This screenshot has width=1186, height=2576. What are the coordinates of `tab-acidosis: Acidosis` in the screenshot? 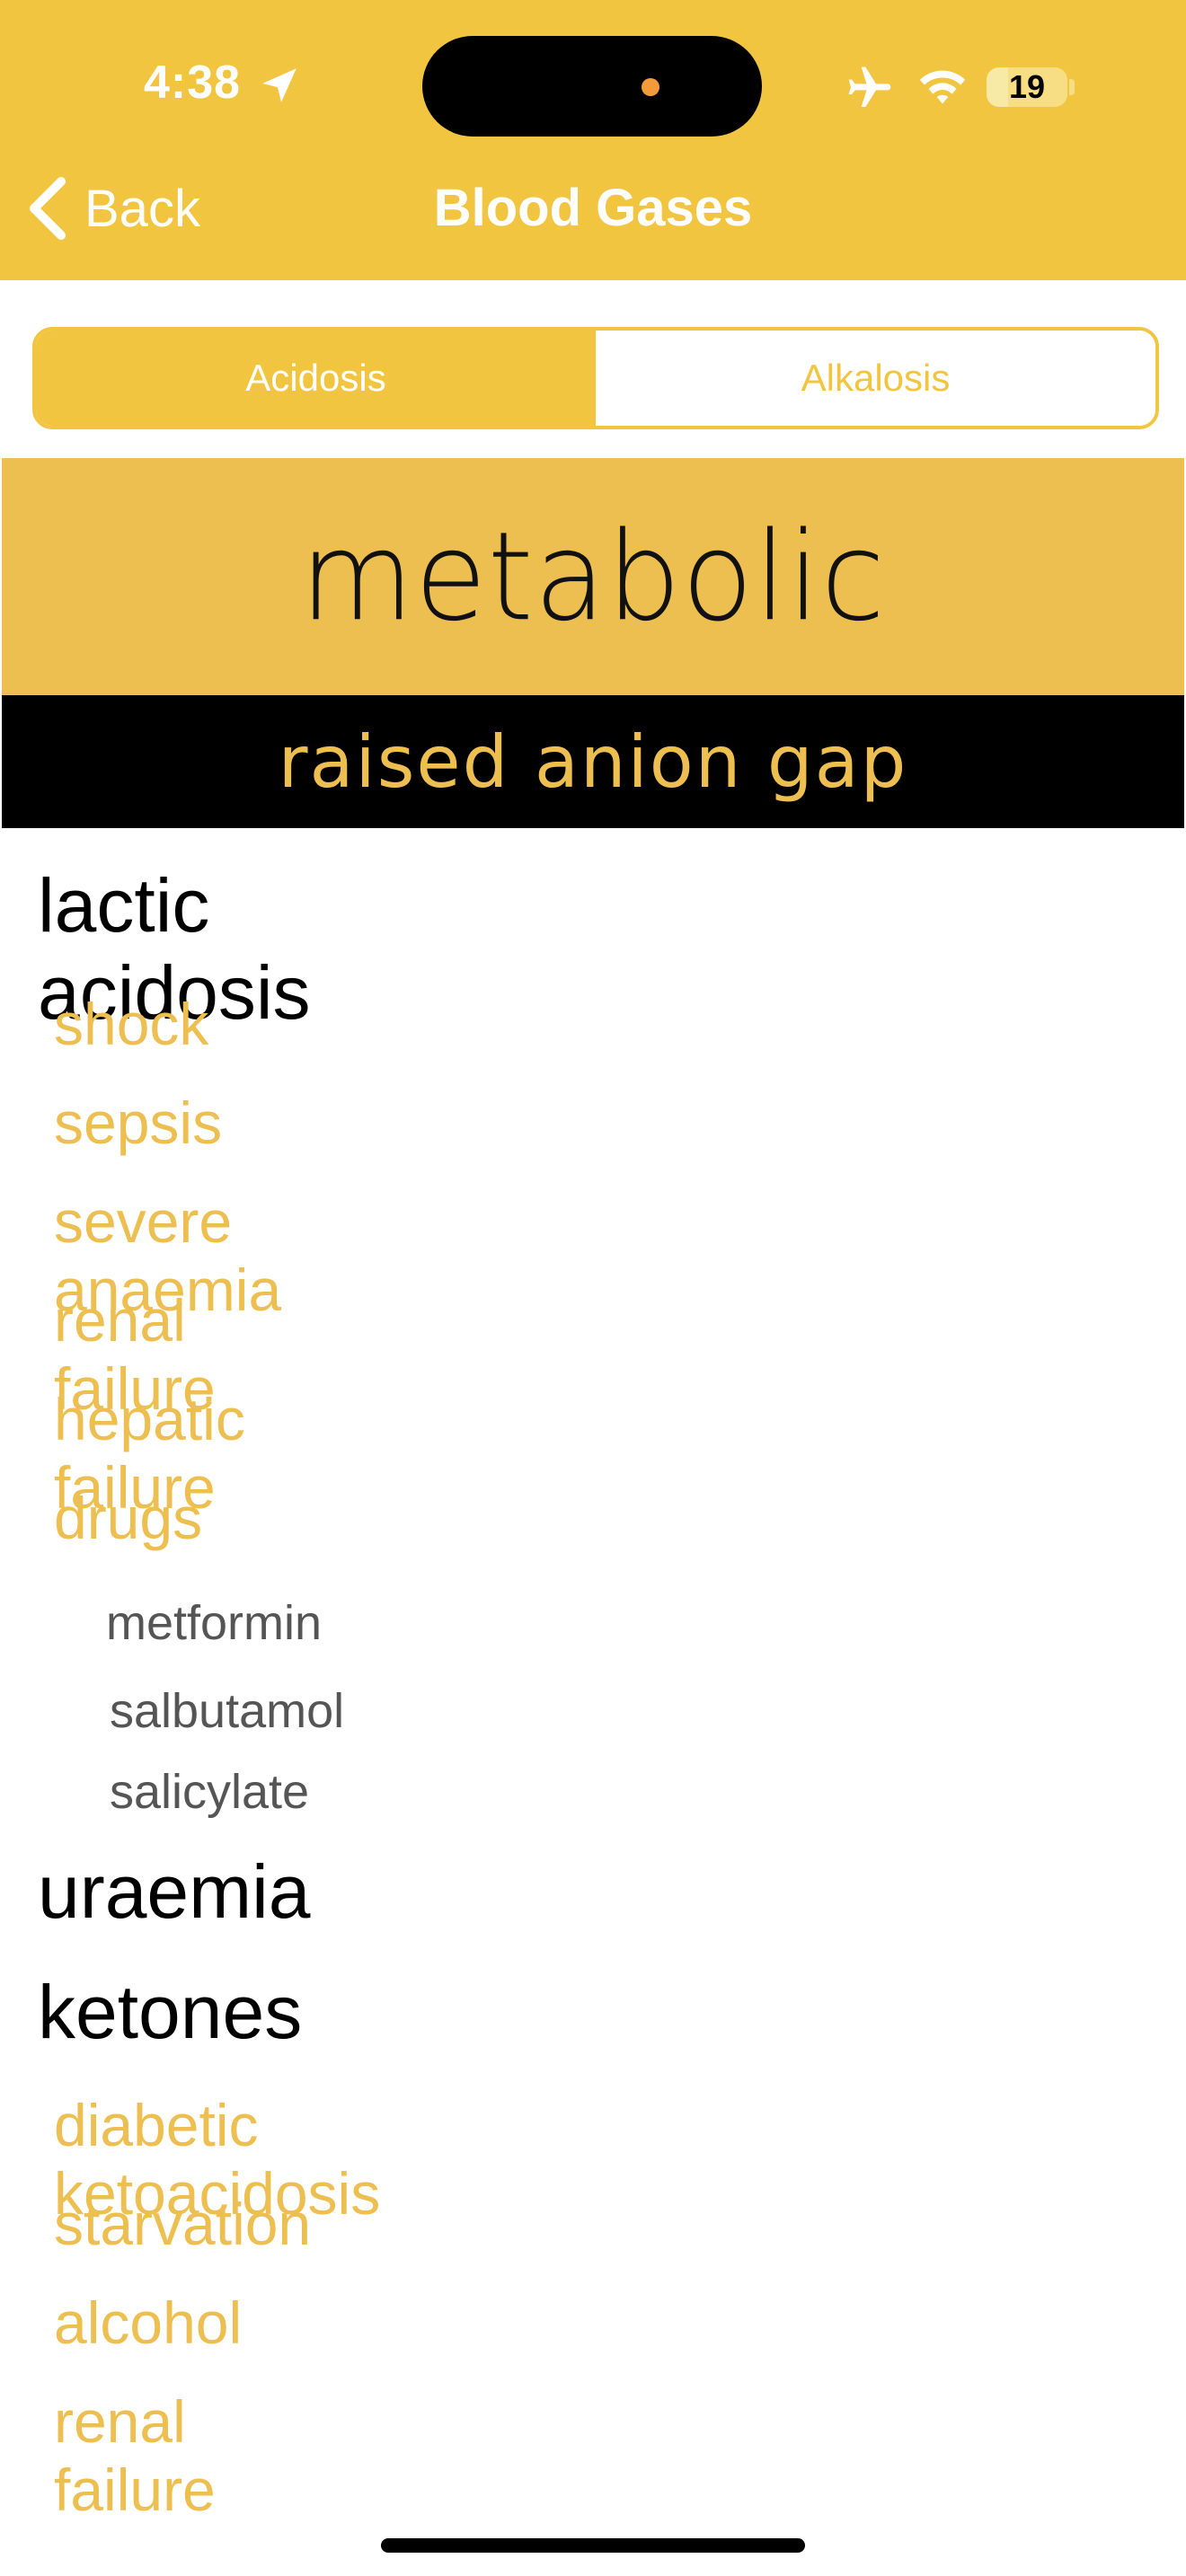 It's located at (316, 378).